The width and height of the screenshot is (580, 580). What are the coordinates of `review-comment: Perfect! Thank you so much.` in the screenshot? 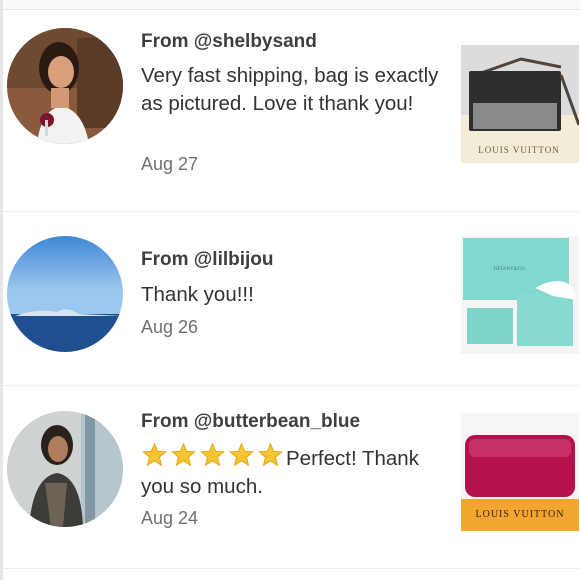 It's located at (291, 471).